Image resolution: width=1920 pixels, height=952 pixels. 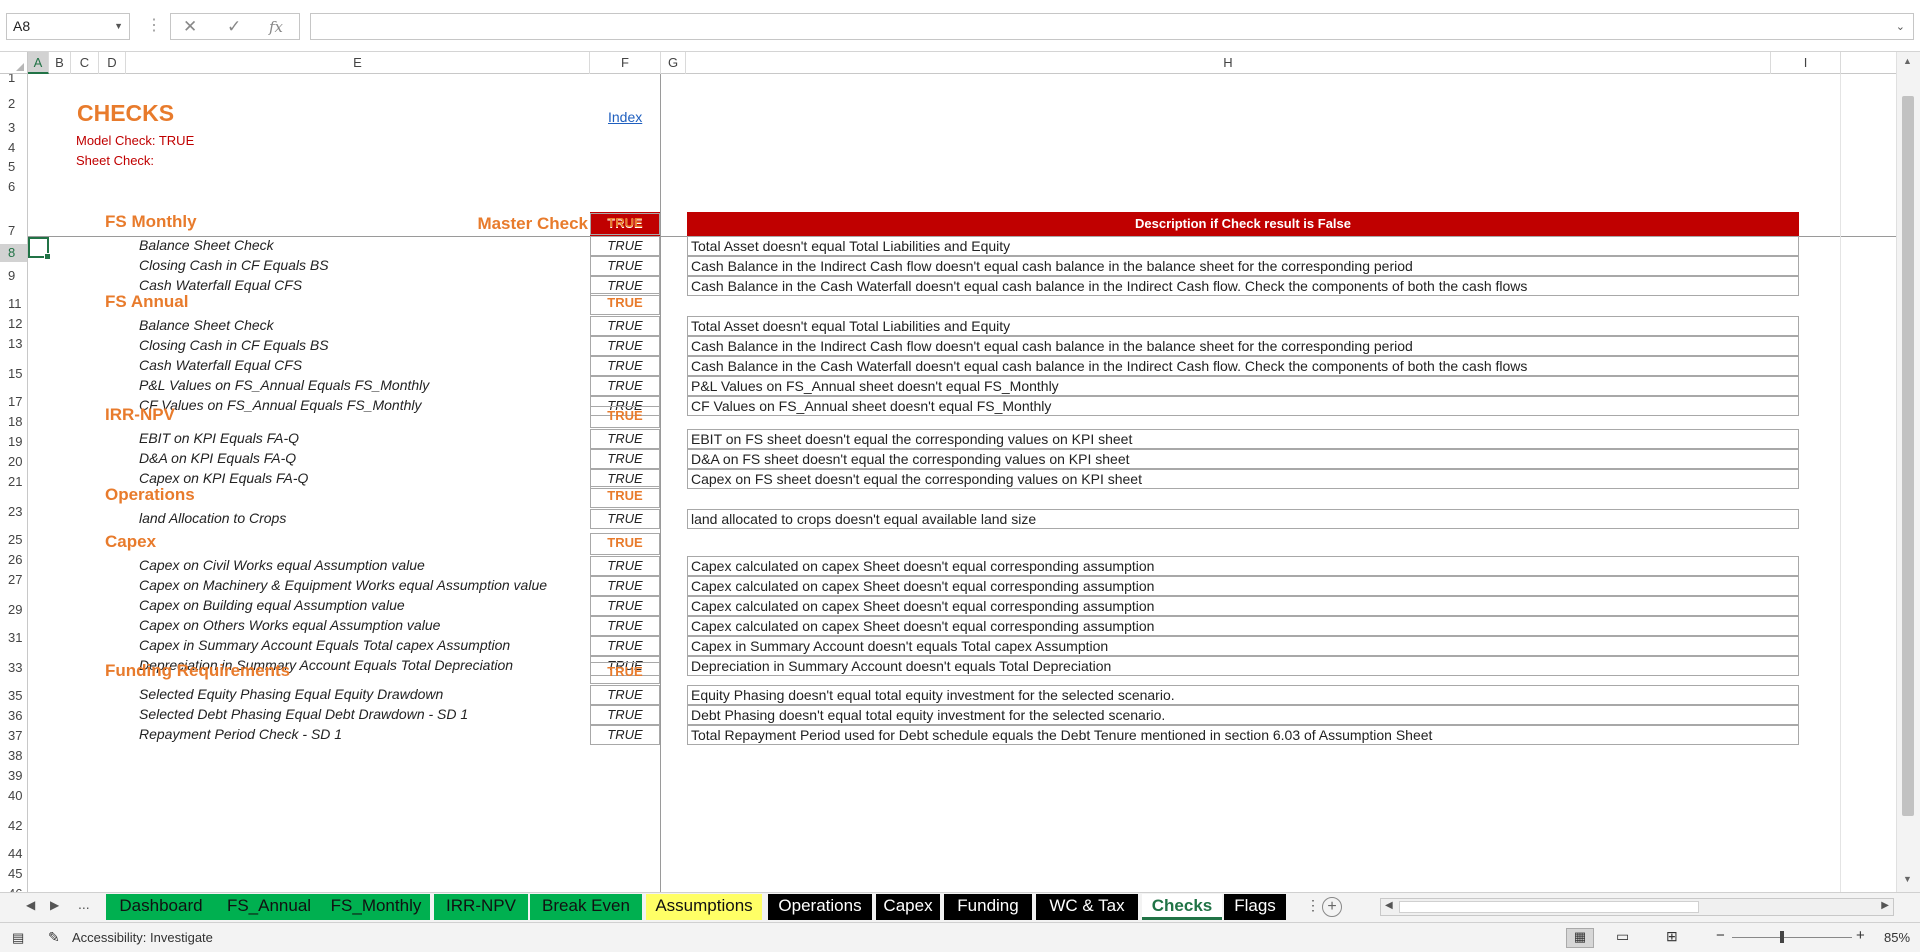 What do you see at coordinates (68, 26) in the screenshot?
I see `name-box: A8 ▼` at bounding box center [68, 26].